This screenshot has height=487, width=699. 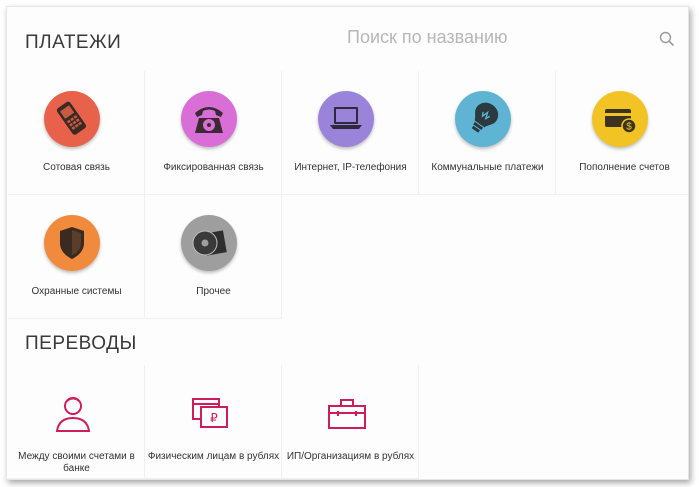 I want to click on wallet-card-icon: $, so click(x=620, y=119).